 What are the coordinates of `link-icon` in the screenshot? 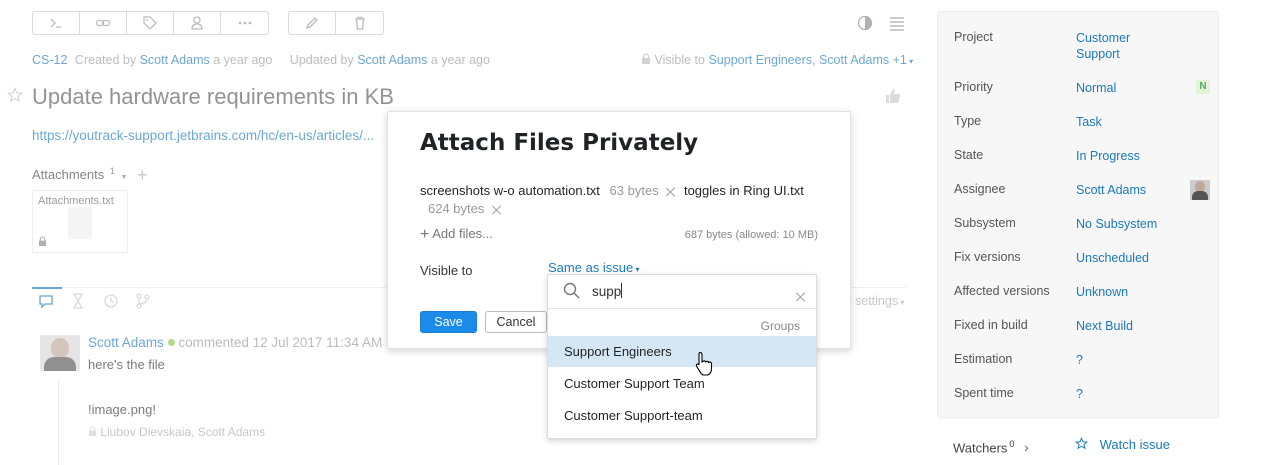 It's located at (103, 23).